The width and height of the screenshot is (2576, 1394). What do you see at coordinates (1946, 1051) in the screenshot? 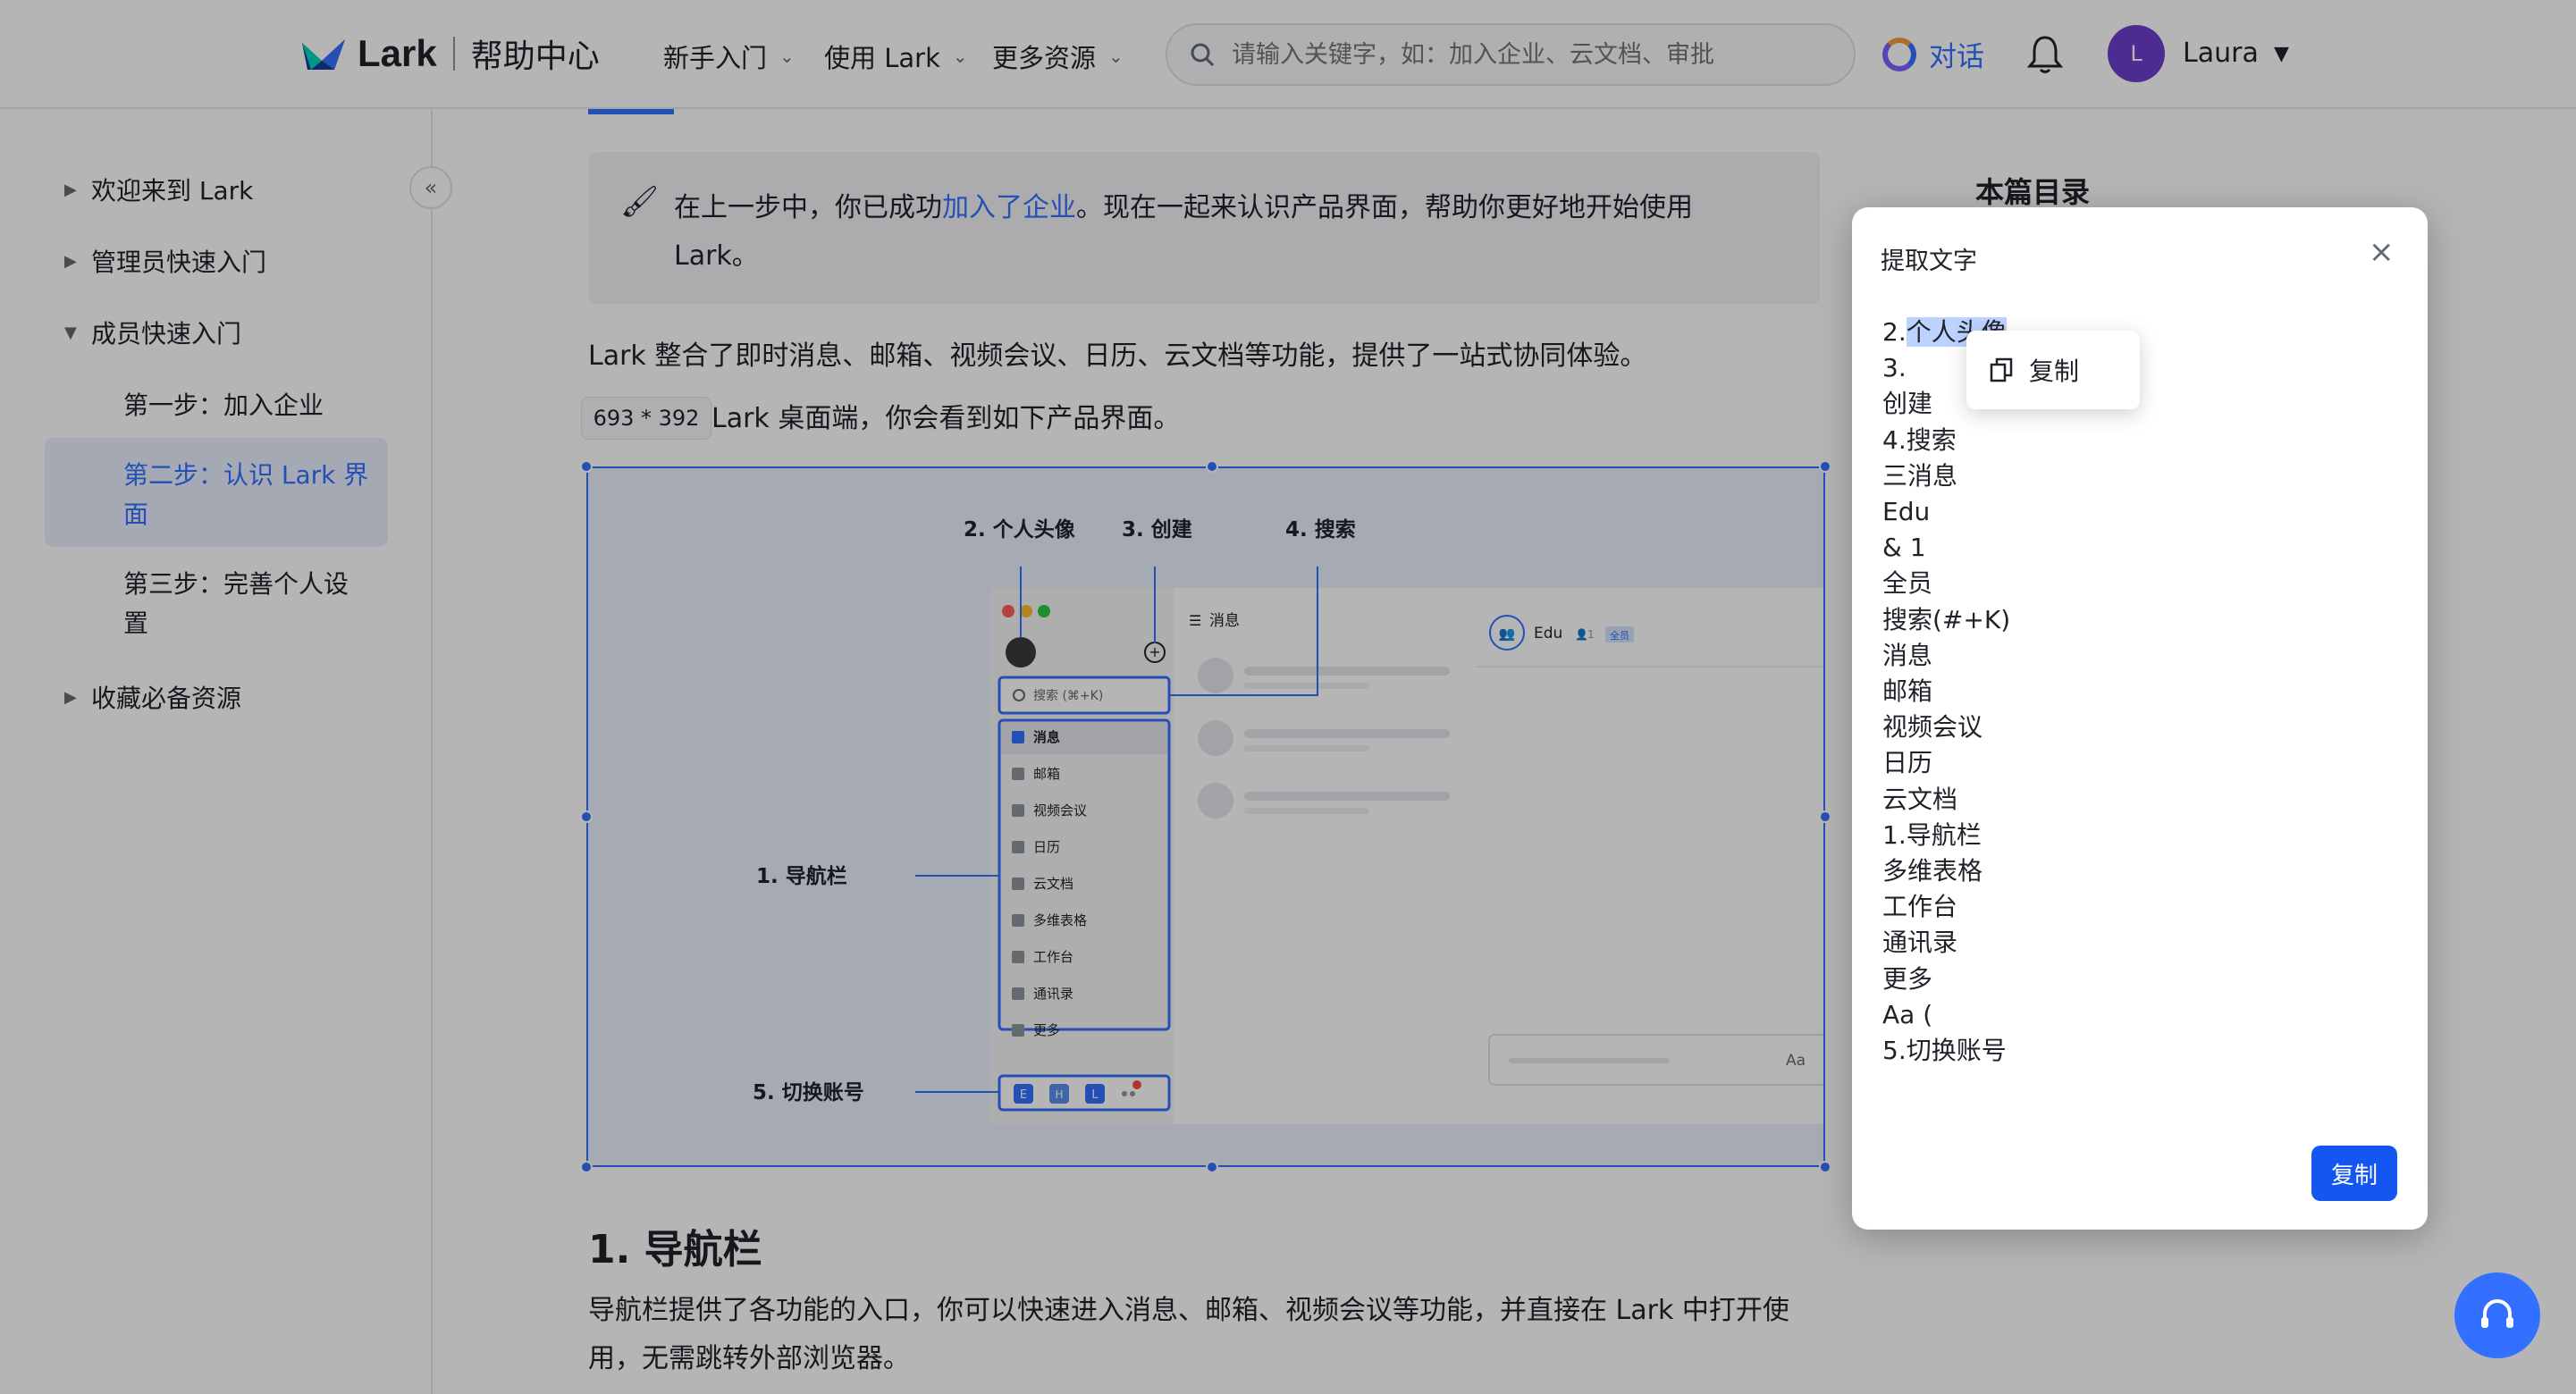
I see `extracted-line: 5.切换账号` at bounding box center [1946, 1051].